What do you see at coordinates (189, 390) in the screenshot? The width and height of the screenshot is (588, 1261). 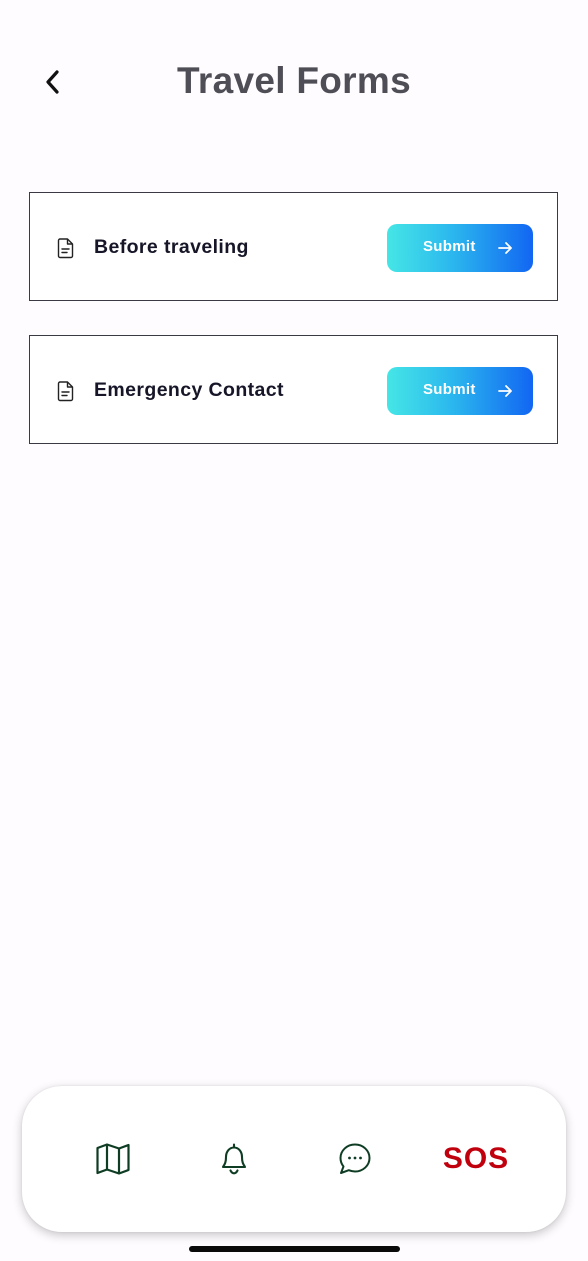 I see `form-label: Emergency Contact` at bounding box center [189, 390].